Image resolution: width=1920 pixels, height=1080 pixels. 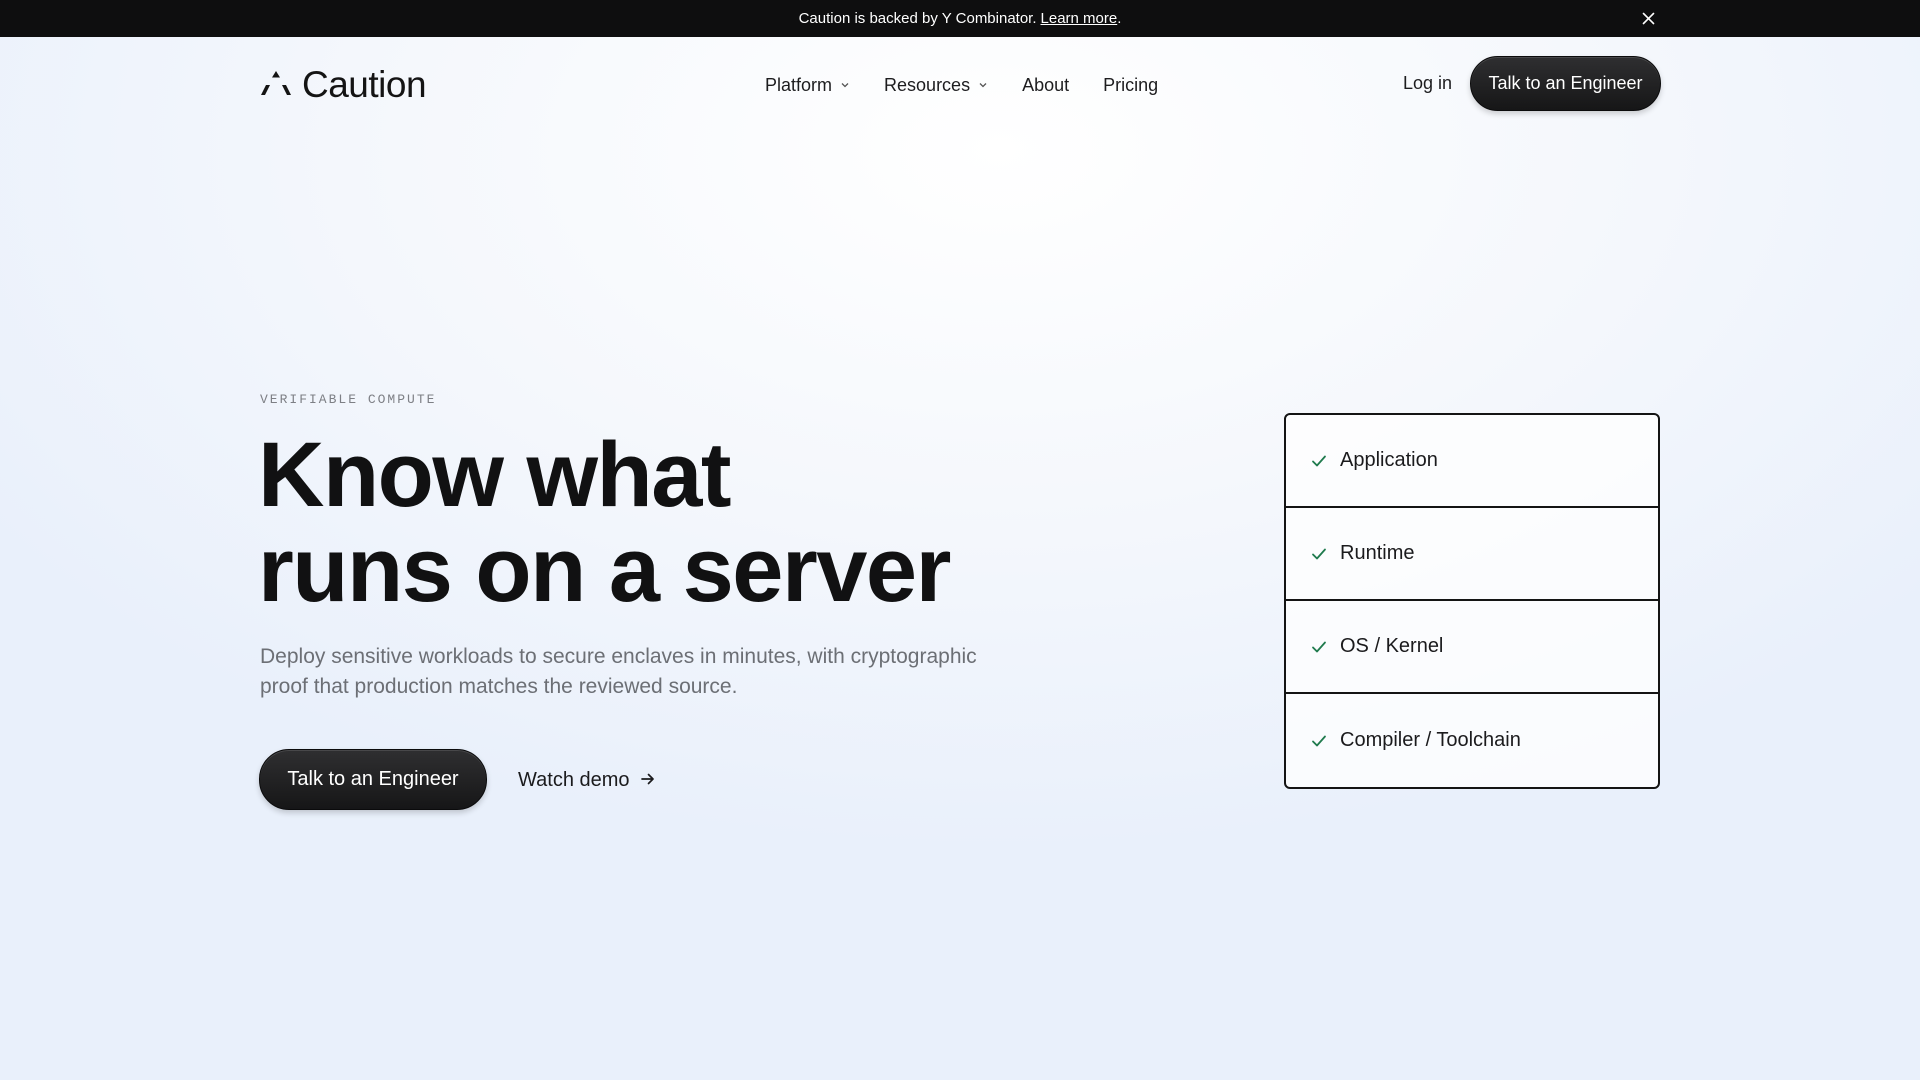 I want to click on stack-item-application: Application, so click(x=1472, y=461).